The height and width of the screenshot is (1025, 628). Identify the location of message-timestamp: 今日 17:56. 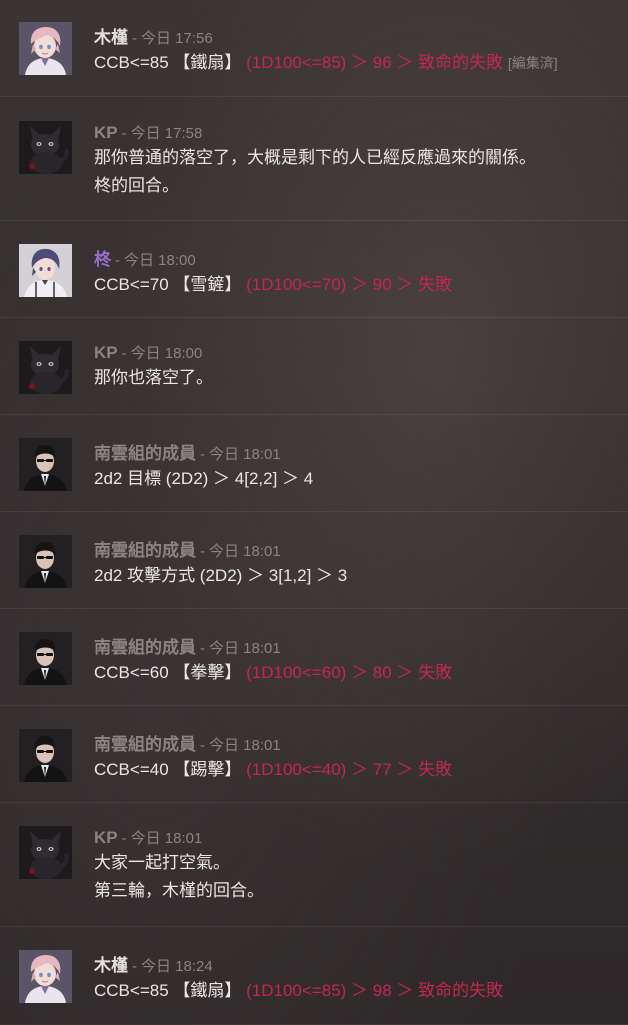
(177, 38).